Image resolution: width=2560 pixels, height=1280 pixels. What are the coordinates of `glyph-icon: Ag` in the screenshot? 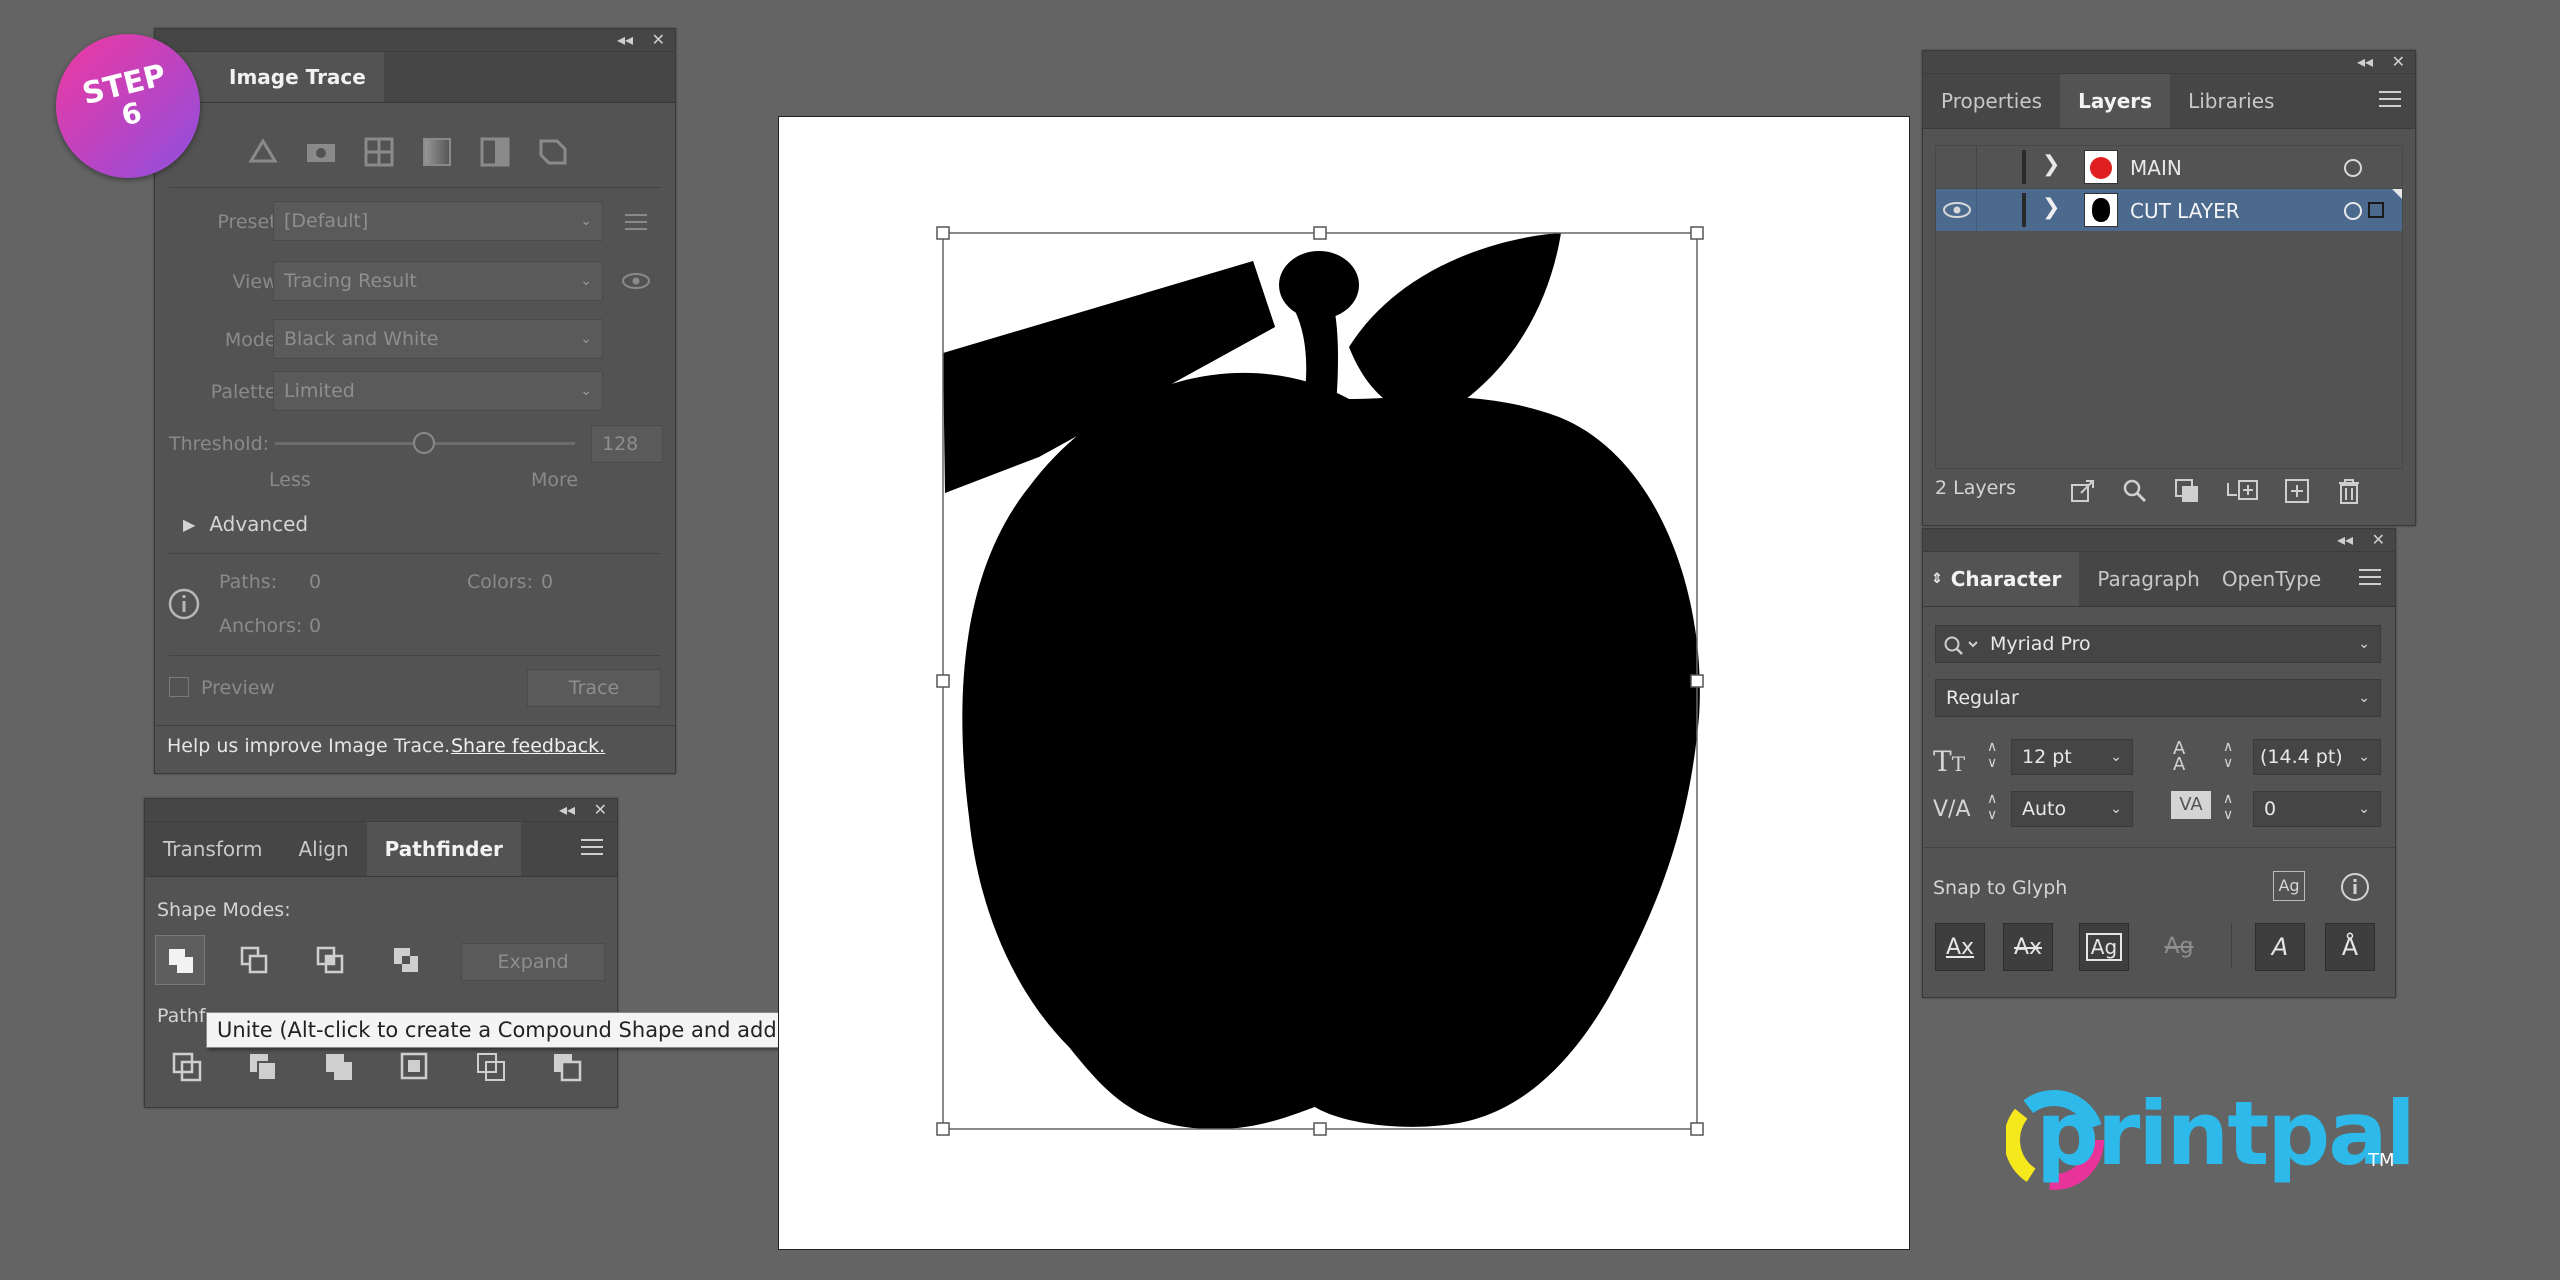 It's located at (2289, 886).